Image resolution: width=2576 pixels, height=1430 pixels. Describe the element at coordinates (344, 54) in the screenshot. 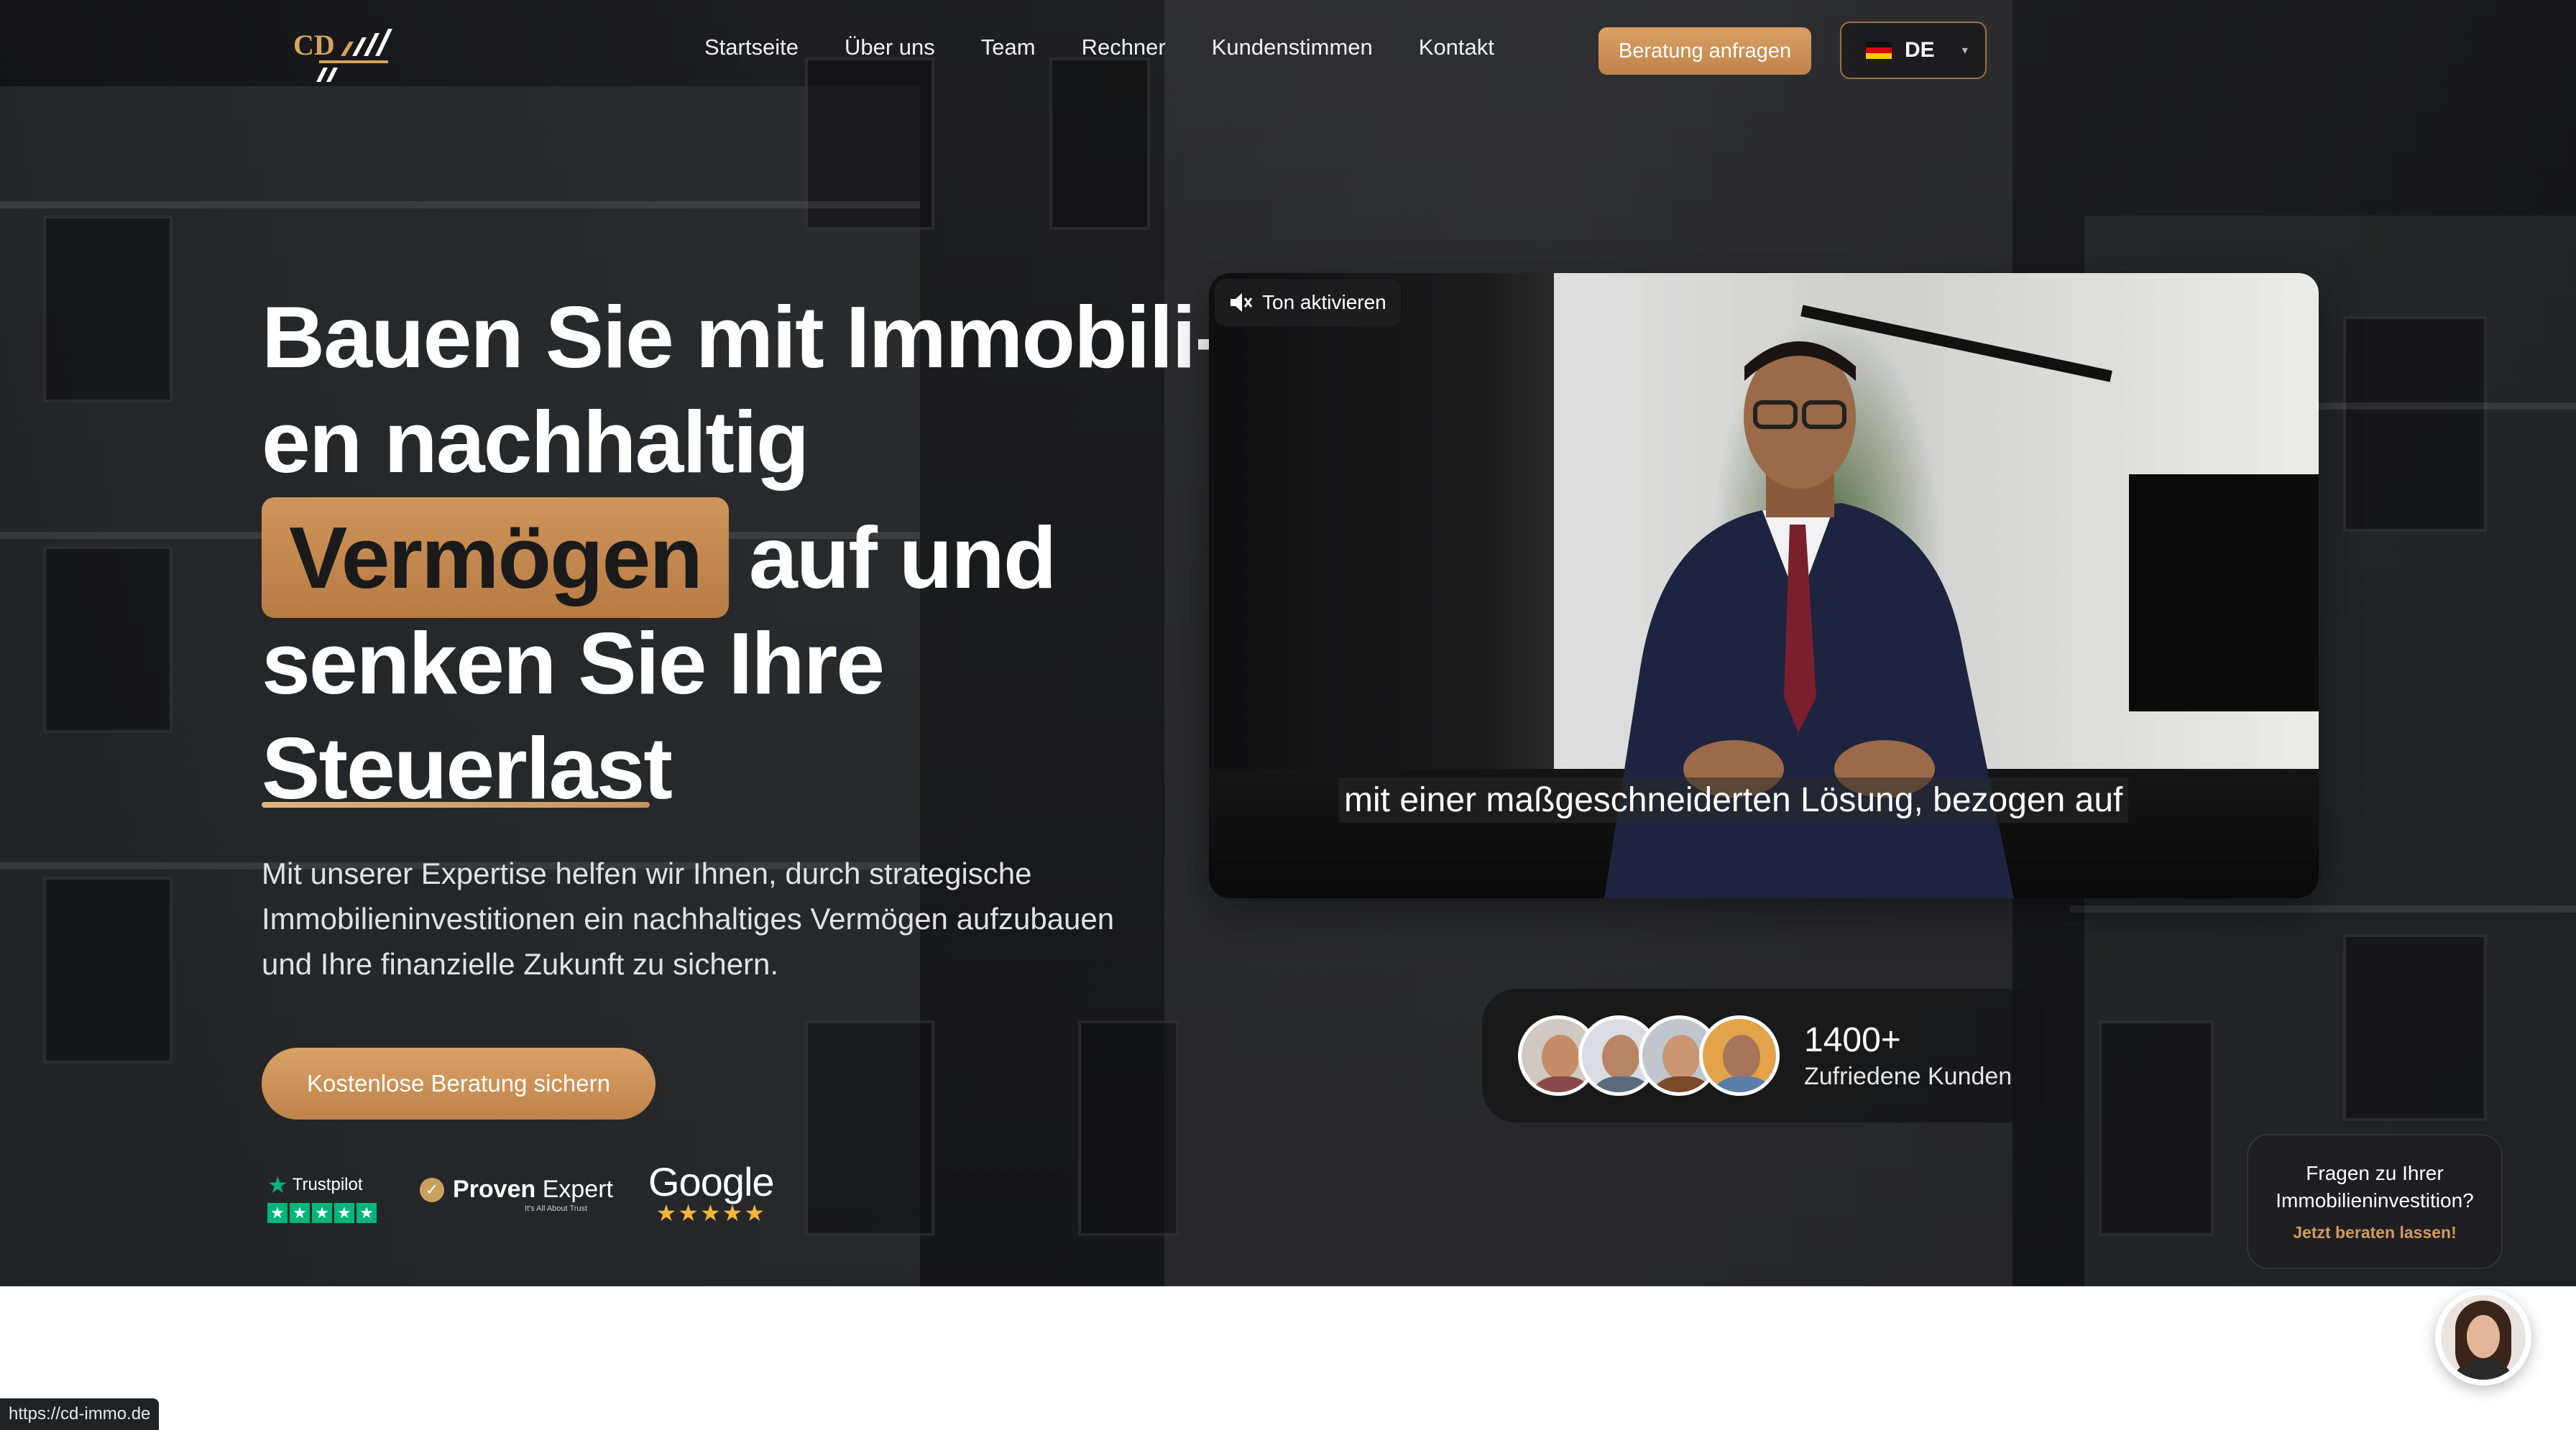

I see `cd-immo-logo: CD` at that location.